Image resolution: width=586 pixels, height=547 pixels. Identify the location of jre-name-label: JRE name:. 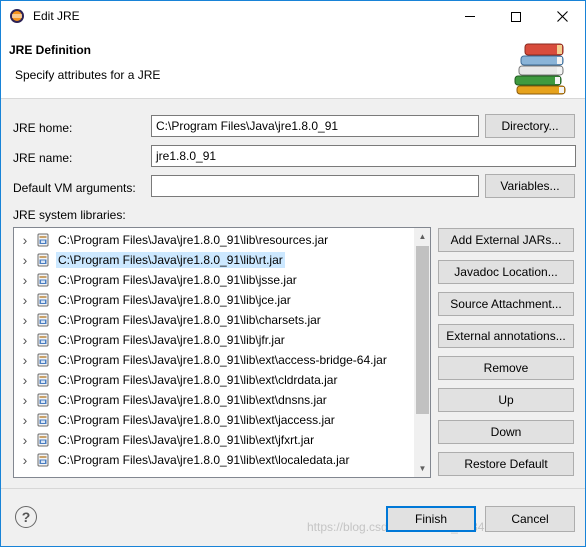
(43, 158).